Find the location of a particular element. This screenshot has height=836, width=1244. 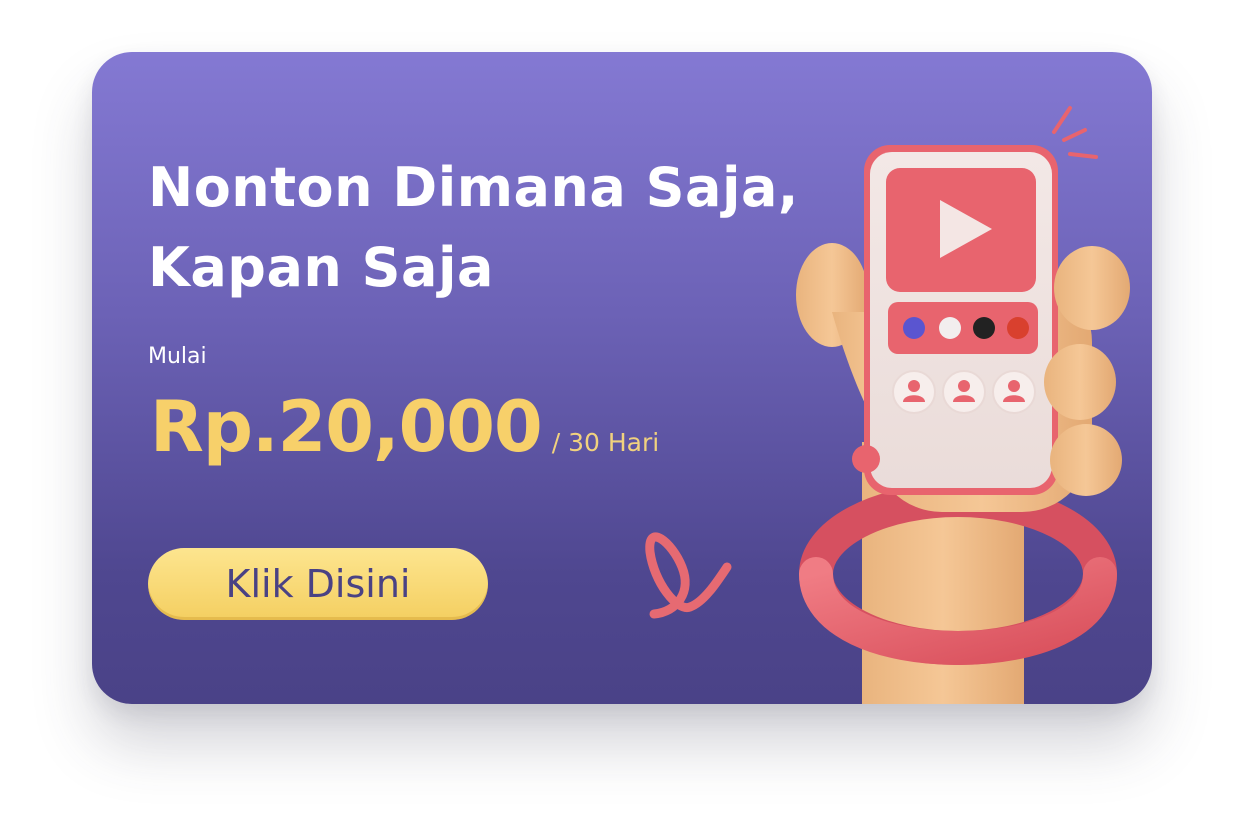

sparkle-decoration is located at coordinates (1075, 132).